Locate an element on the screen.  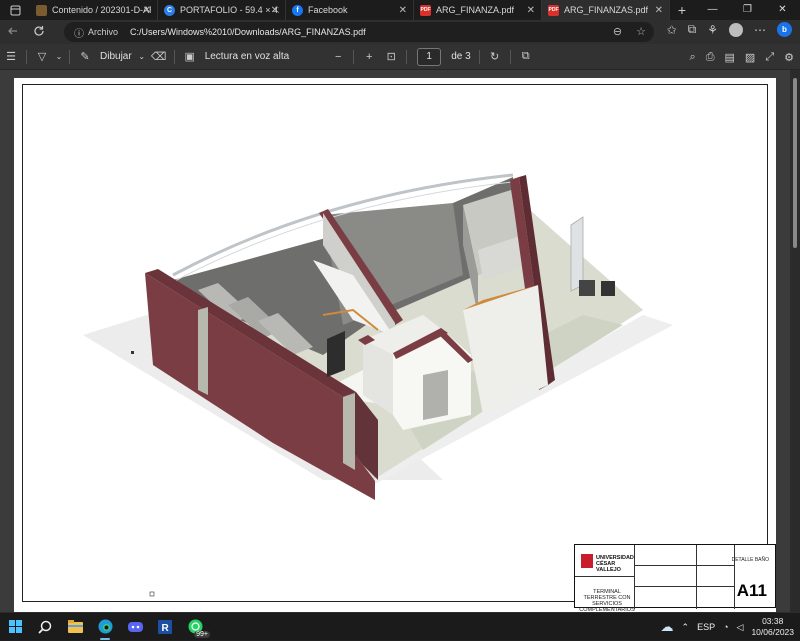
volume-icon: ◁ is located at coordinates (740, 627).